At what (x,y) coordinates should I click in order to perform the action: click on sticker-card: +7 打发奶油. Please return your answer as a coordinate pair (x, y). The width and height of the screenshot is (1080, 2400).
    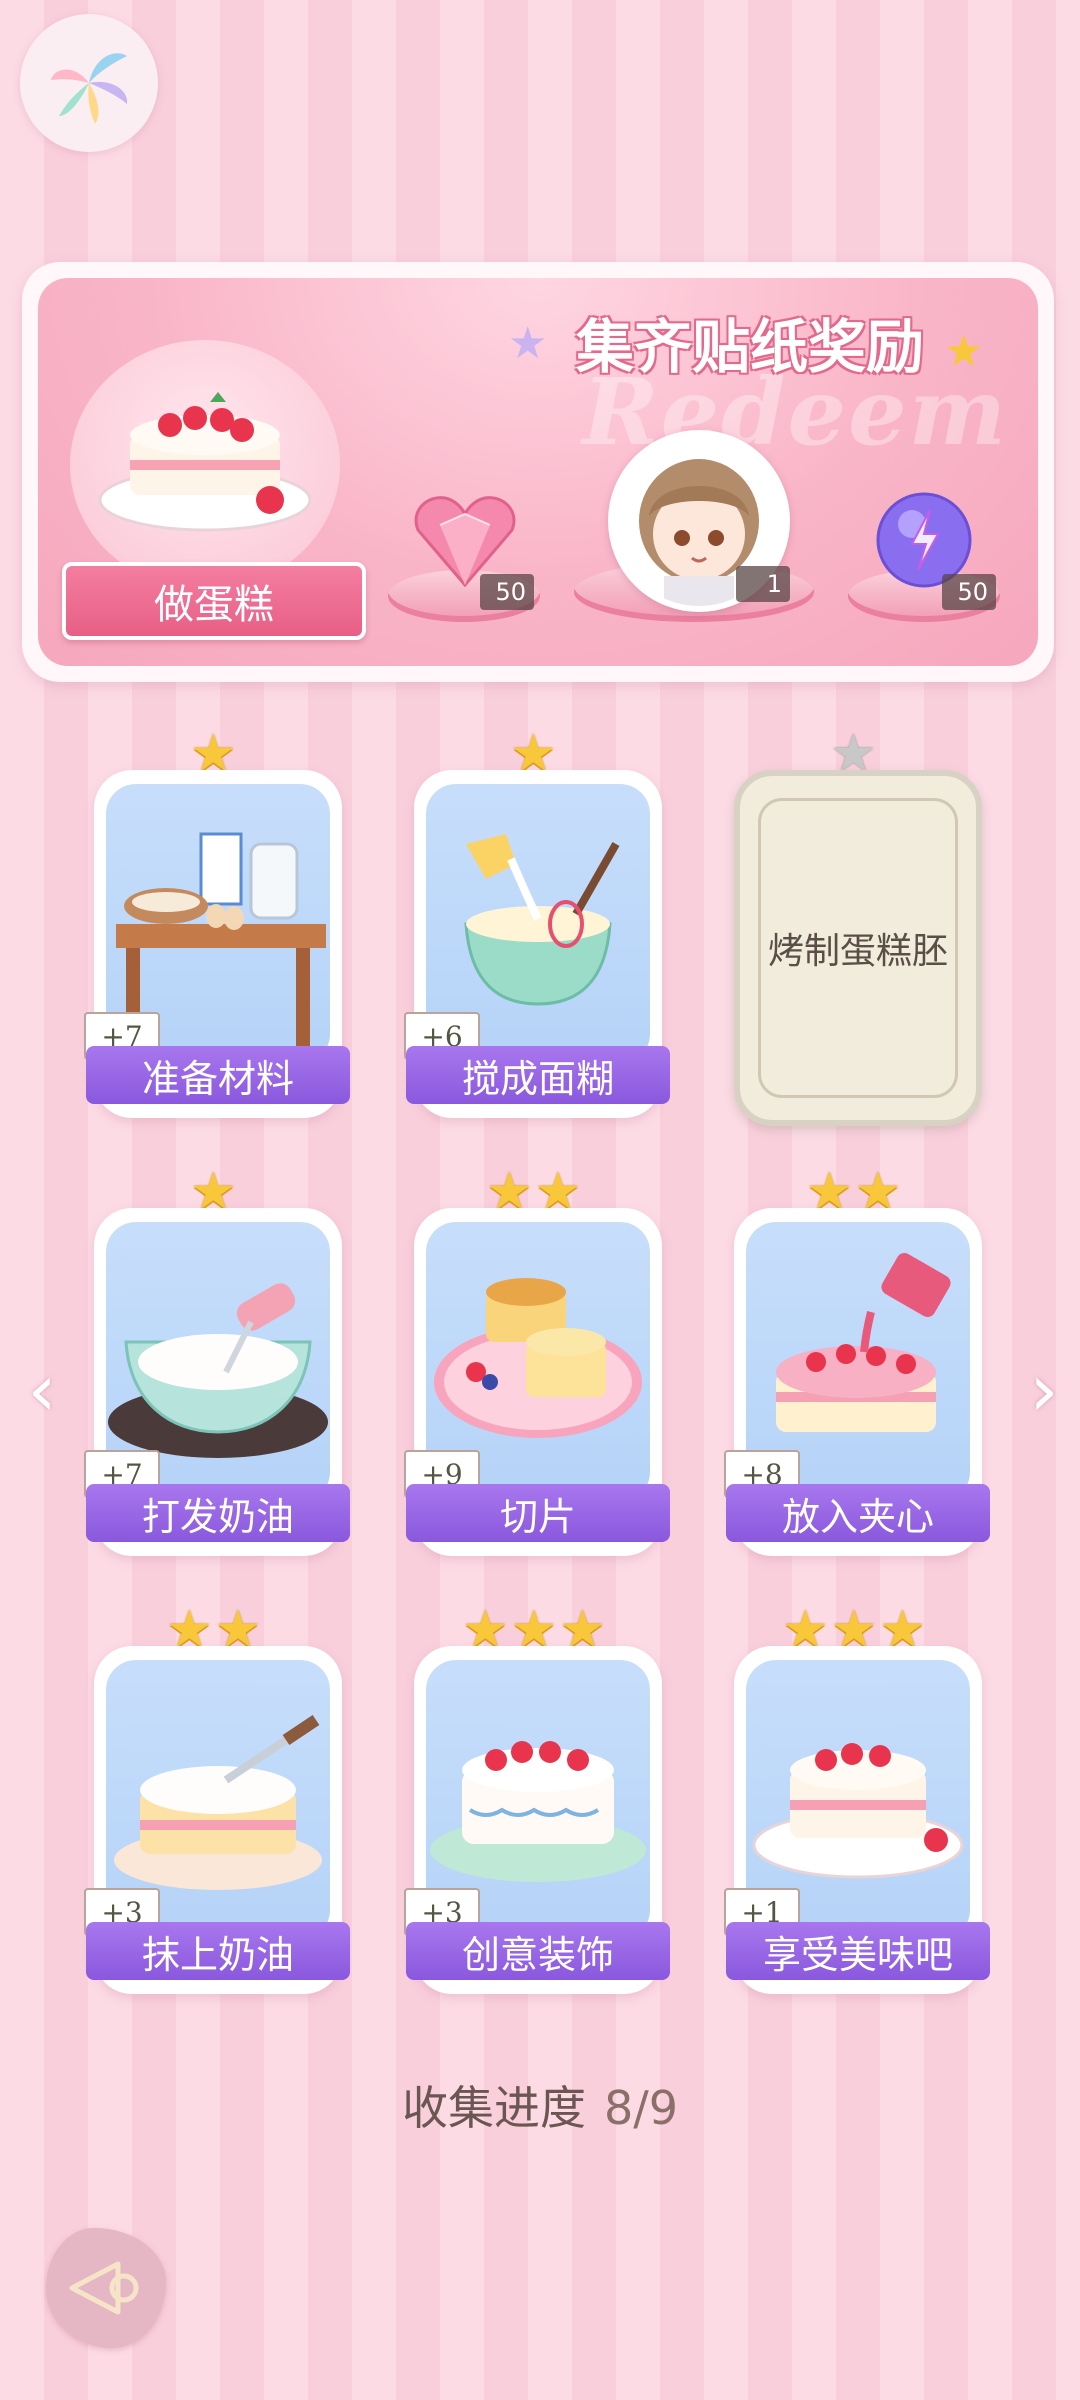
    Looking at the image, I should click on (217, 1382).